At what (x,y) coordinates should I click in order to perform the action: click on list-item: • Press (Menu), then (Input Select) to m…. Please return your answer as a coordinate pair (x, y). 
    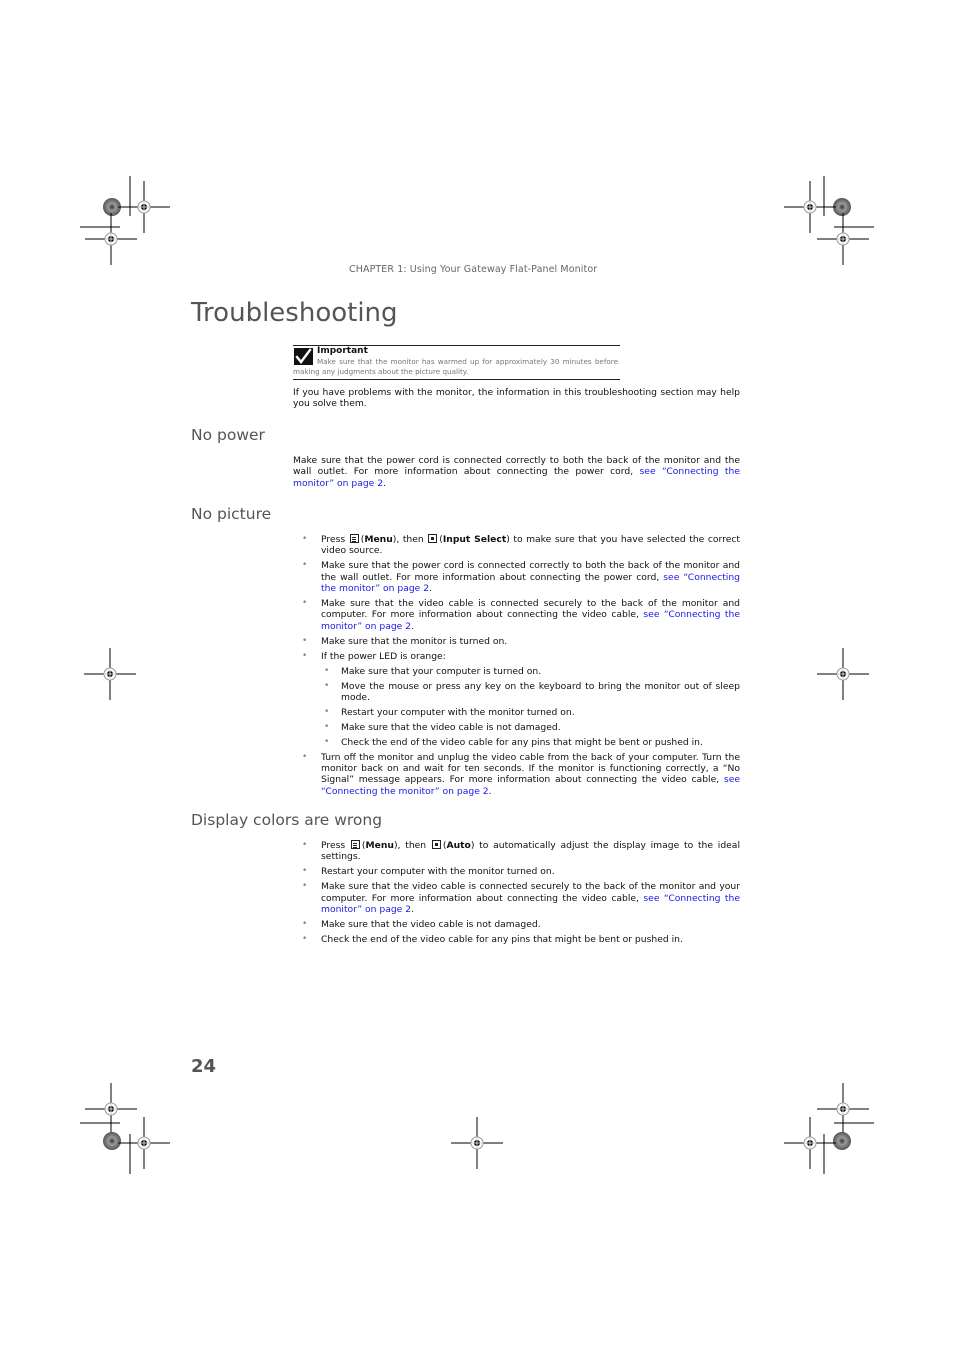
    Looking at the image, I should click on (516, 545).